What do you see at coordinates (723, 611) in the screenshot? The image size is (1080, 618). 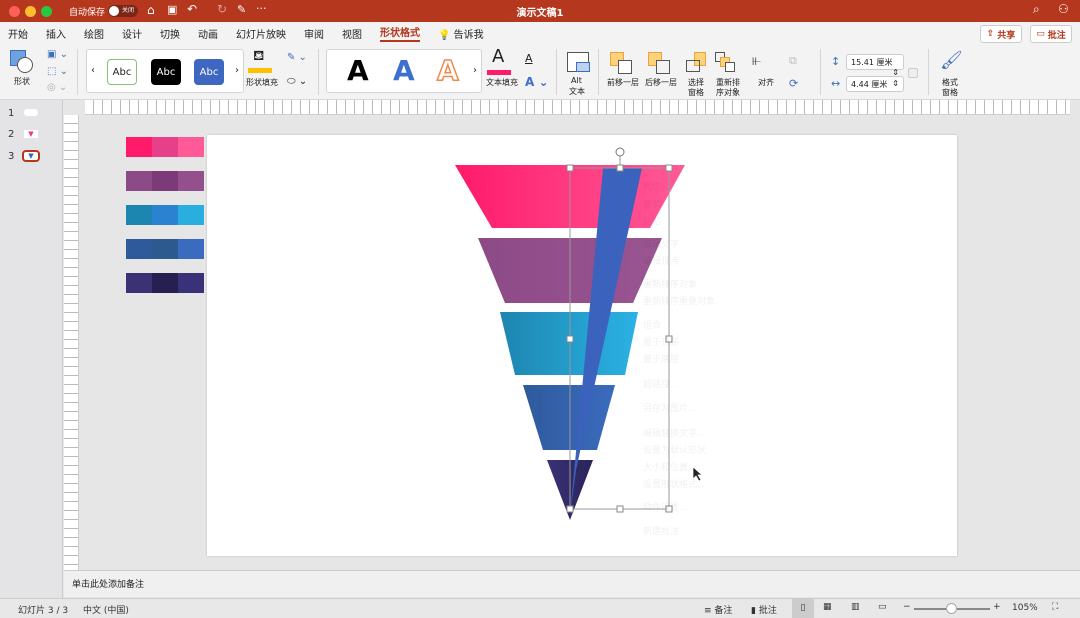 I see `notes-label: 备注` at bounding box center [723, 611].